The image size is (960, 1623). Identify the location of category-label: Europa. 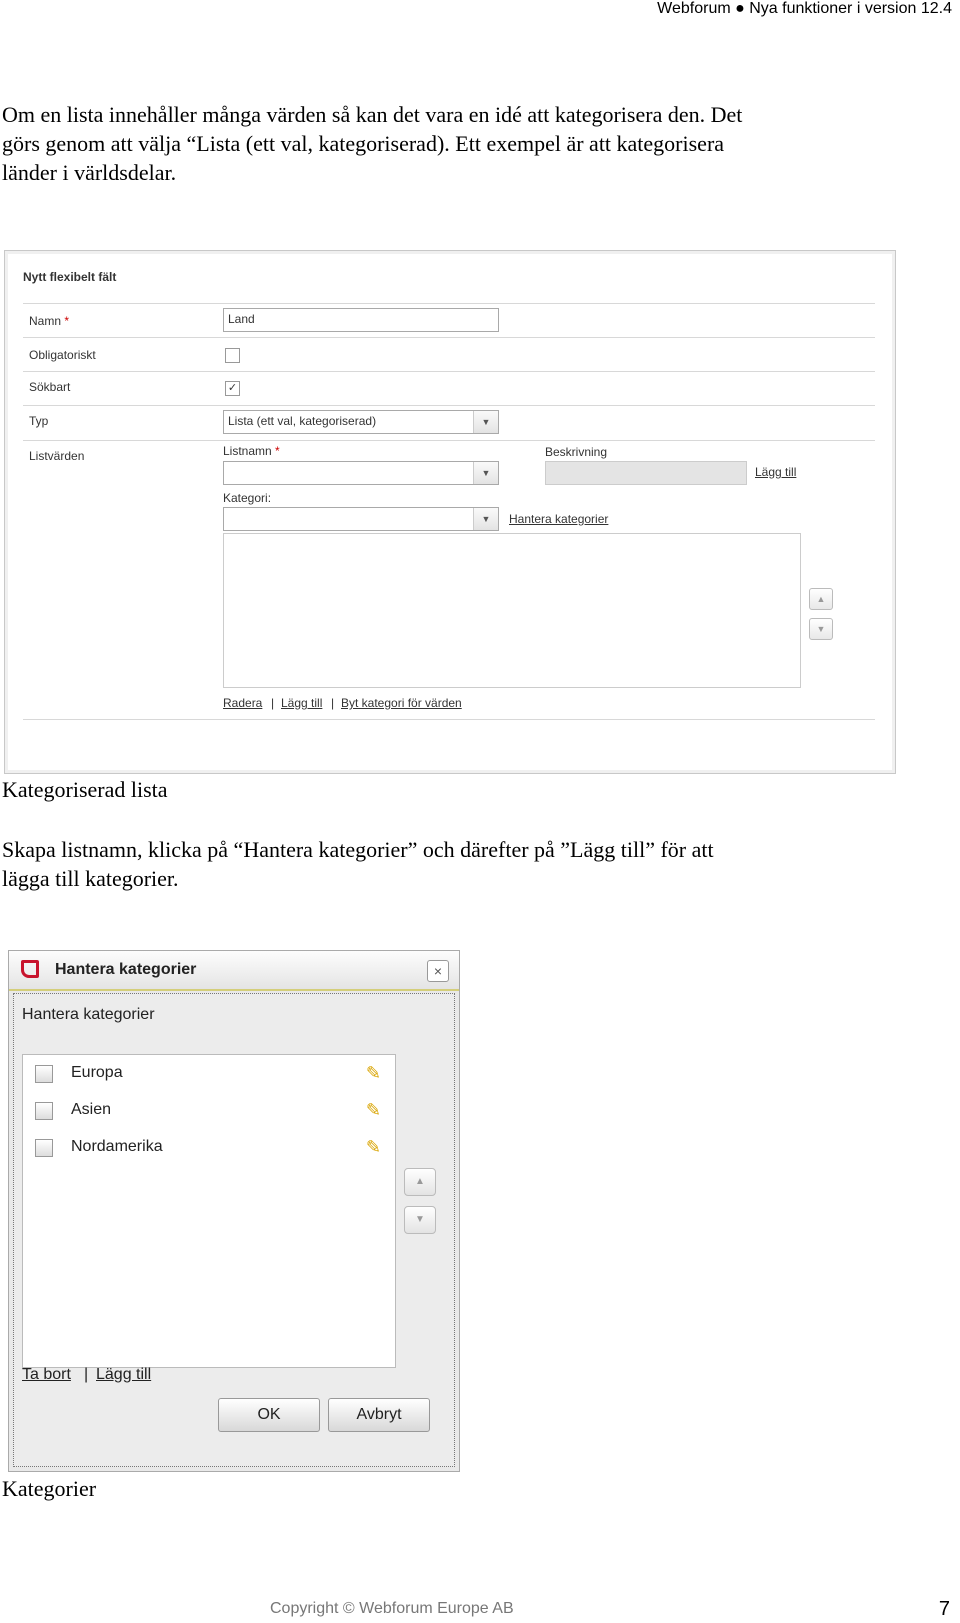
(97, 1072).